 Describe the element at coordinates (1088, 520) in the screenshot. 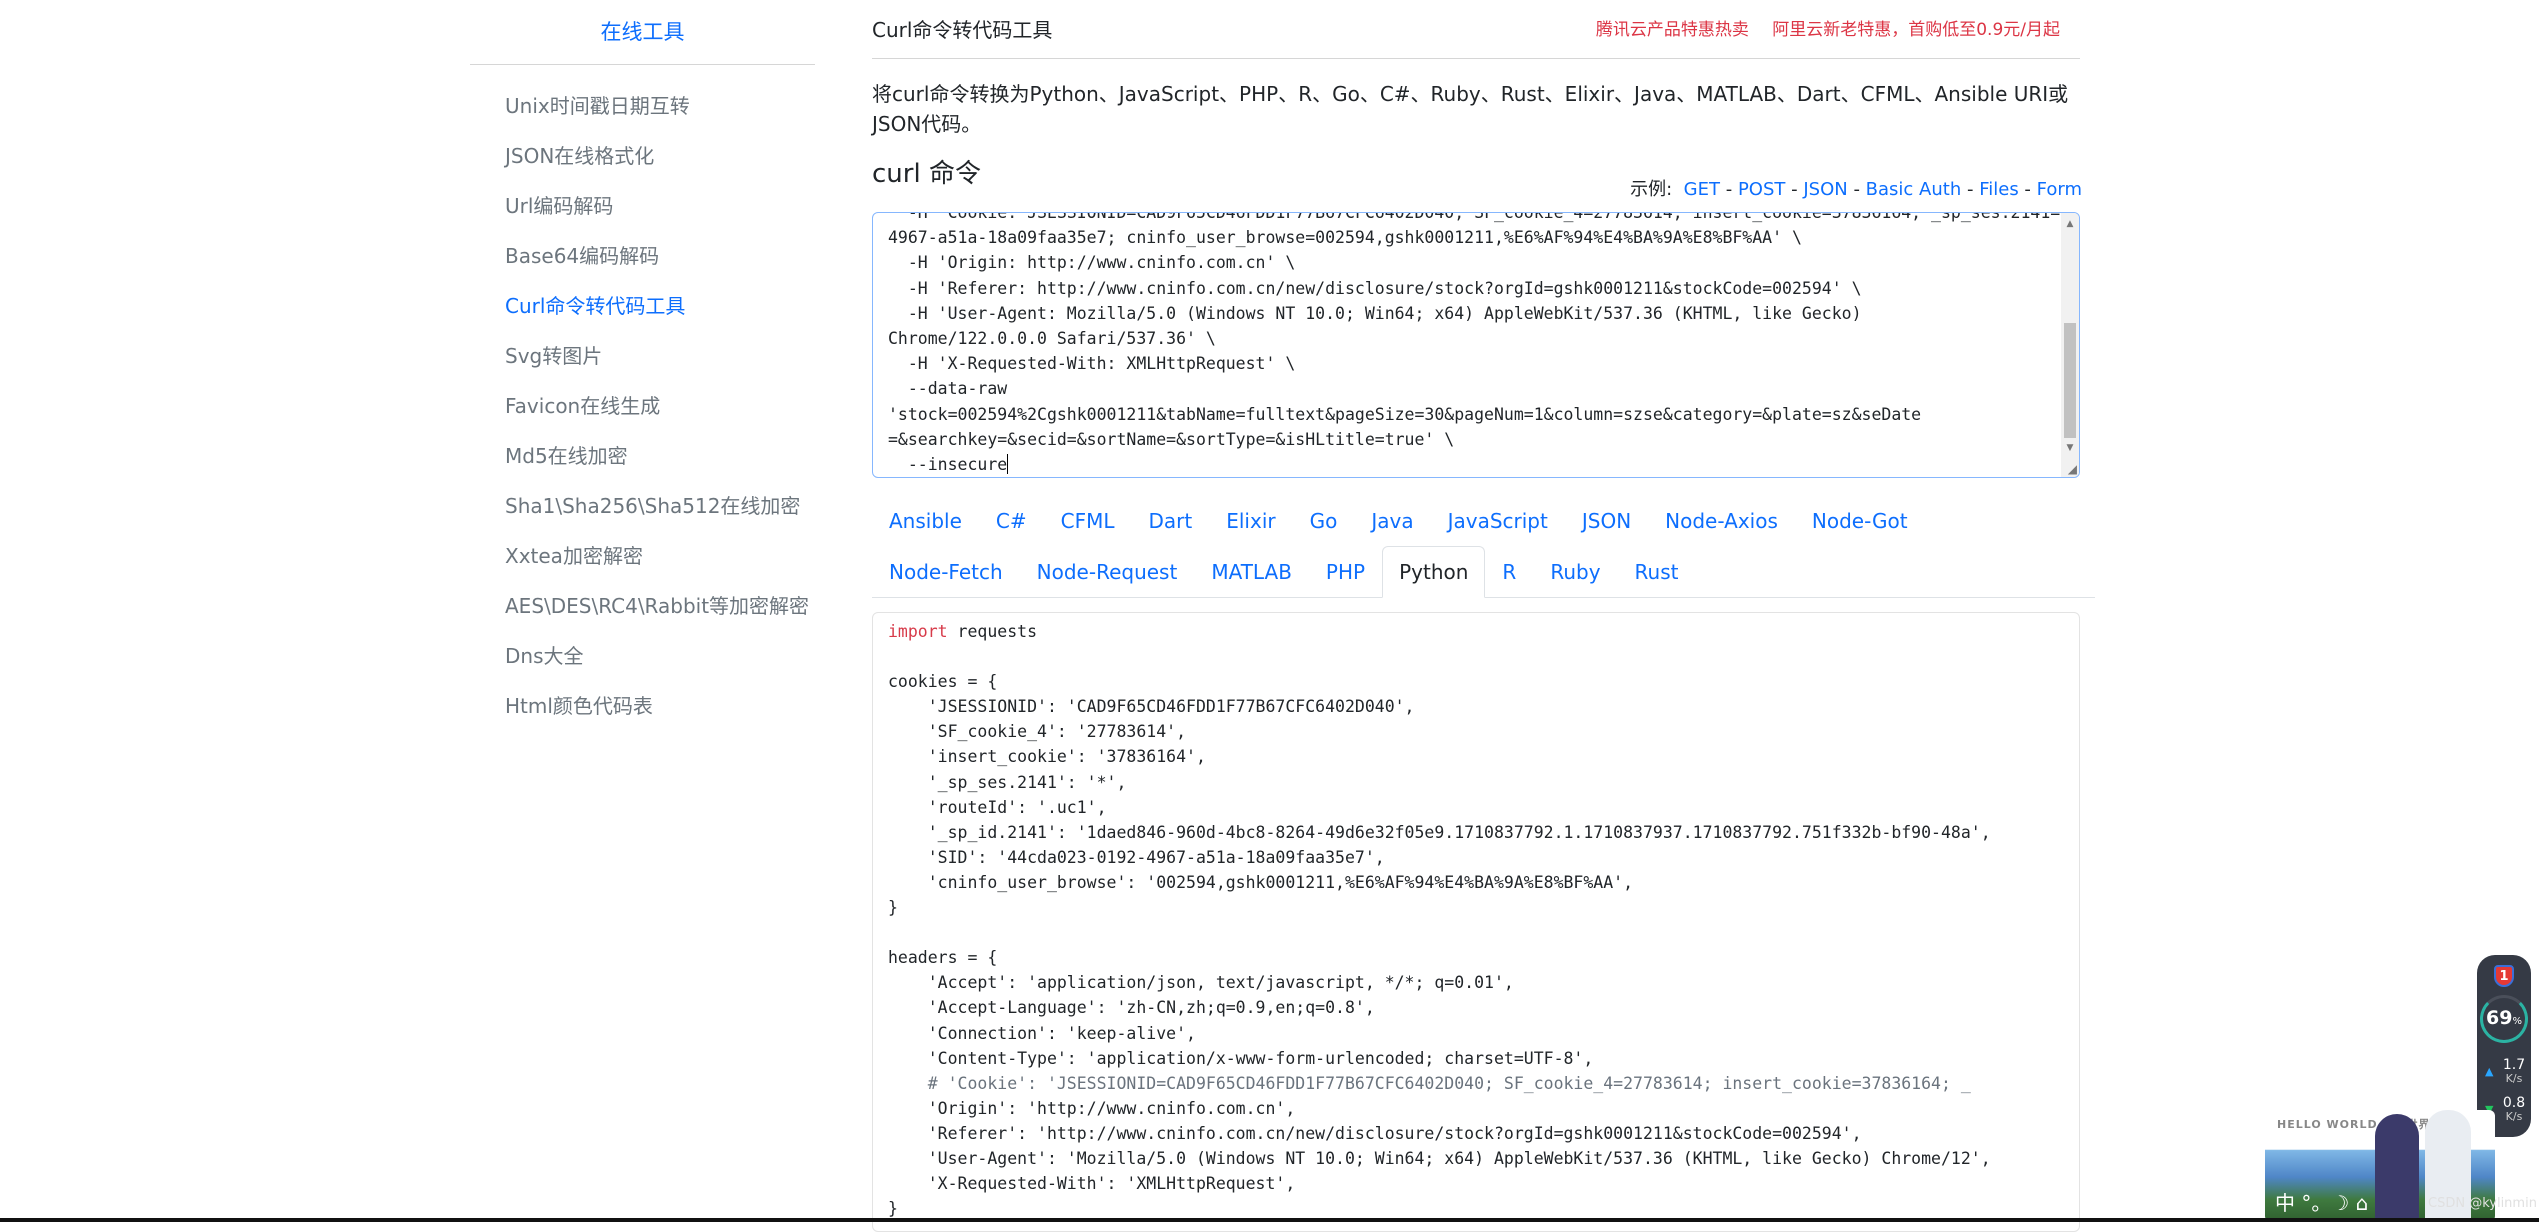

I see `tab-cfml: CFML` at that location.